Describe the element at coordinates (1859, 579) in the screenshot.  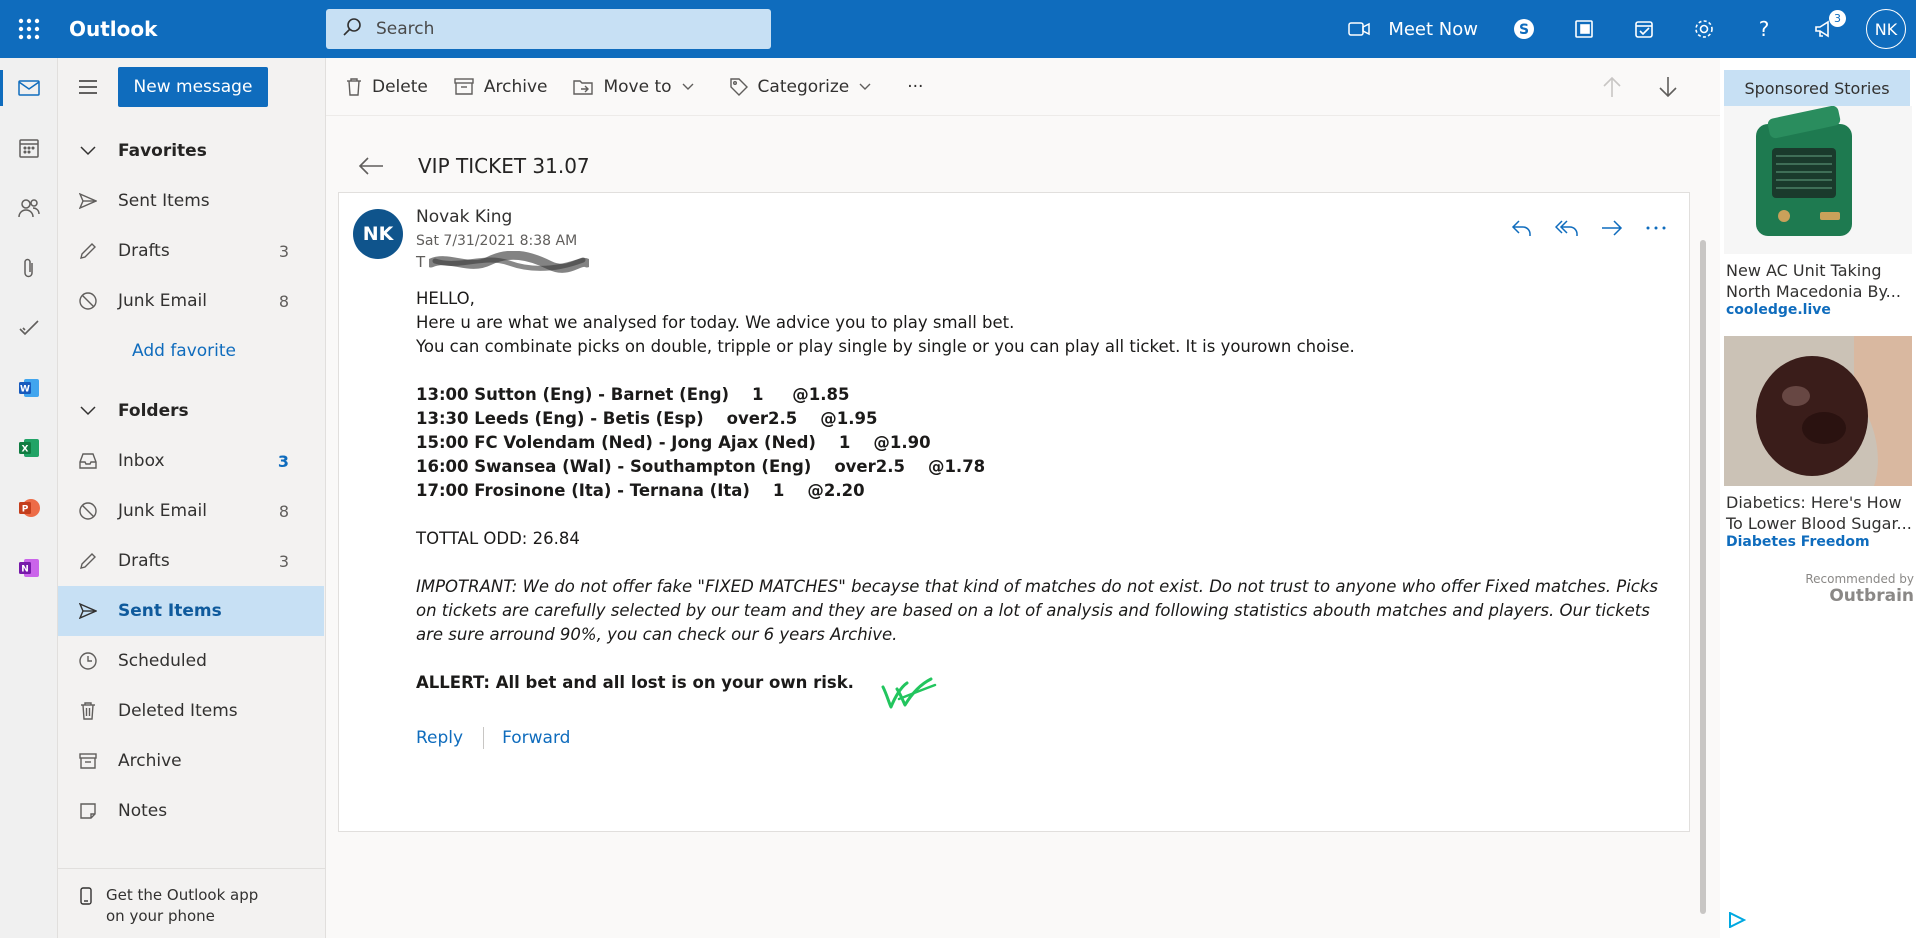
I see `recommended-by-label: Recommended by` at that location.